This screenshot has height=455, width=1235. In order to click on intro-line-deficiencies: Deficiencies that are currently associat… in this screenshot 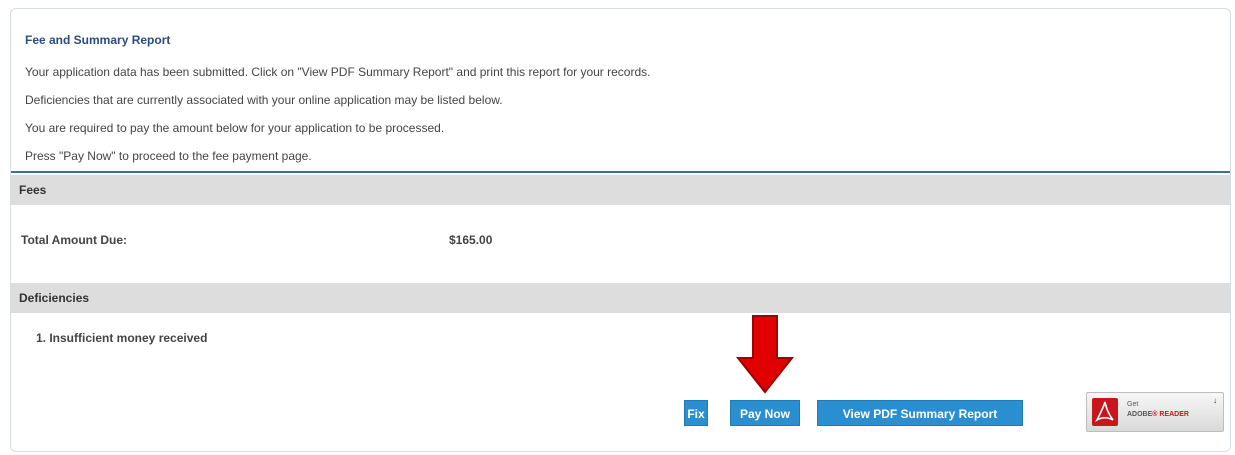, I will do `click(264, 100)`.